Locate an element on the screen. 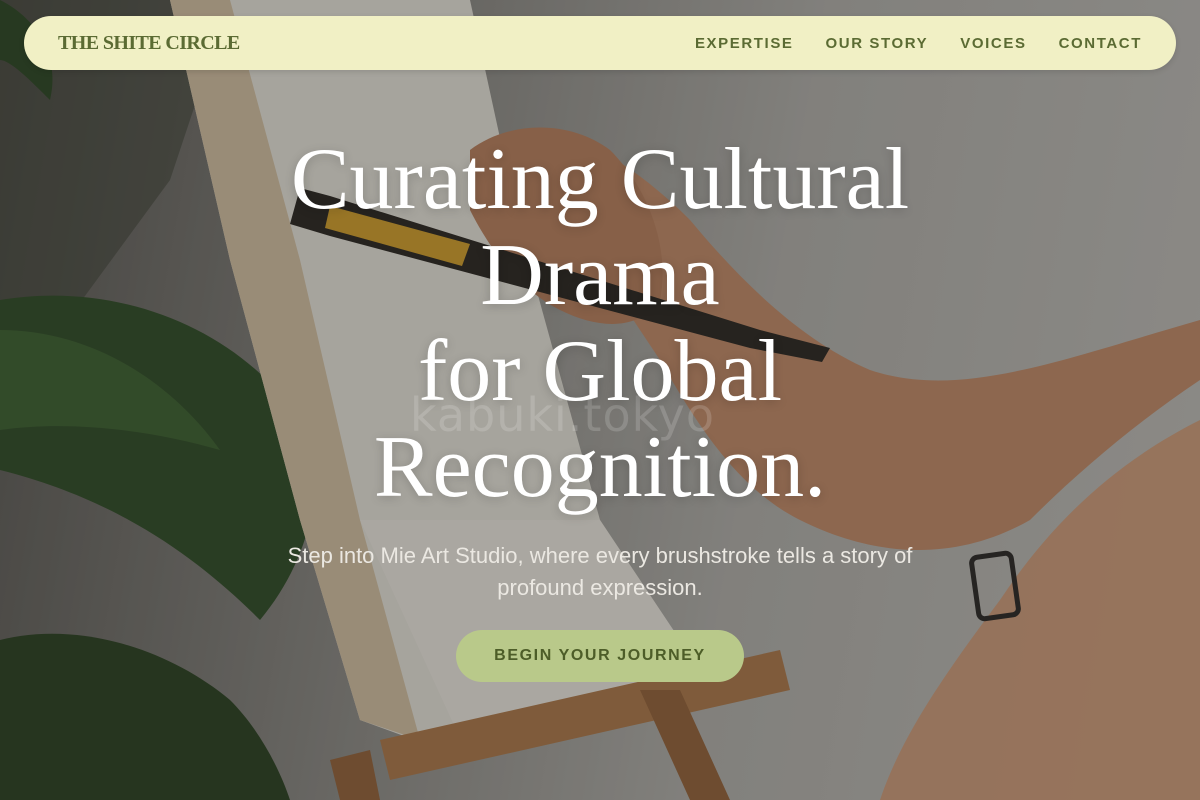 This screenshot has width=1200, height=800. hero-title-line: Drama is located at coordinates (600, 275).